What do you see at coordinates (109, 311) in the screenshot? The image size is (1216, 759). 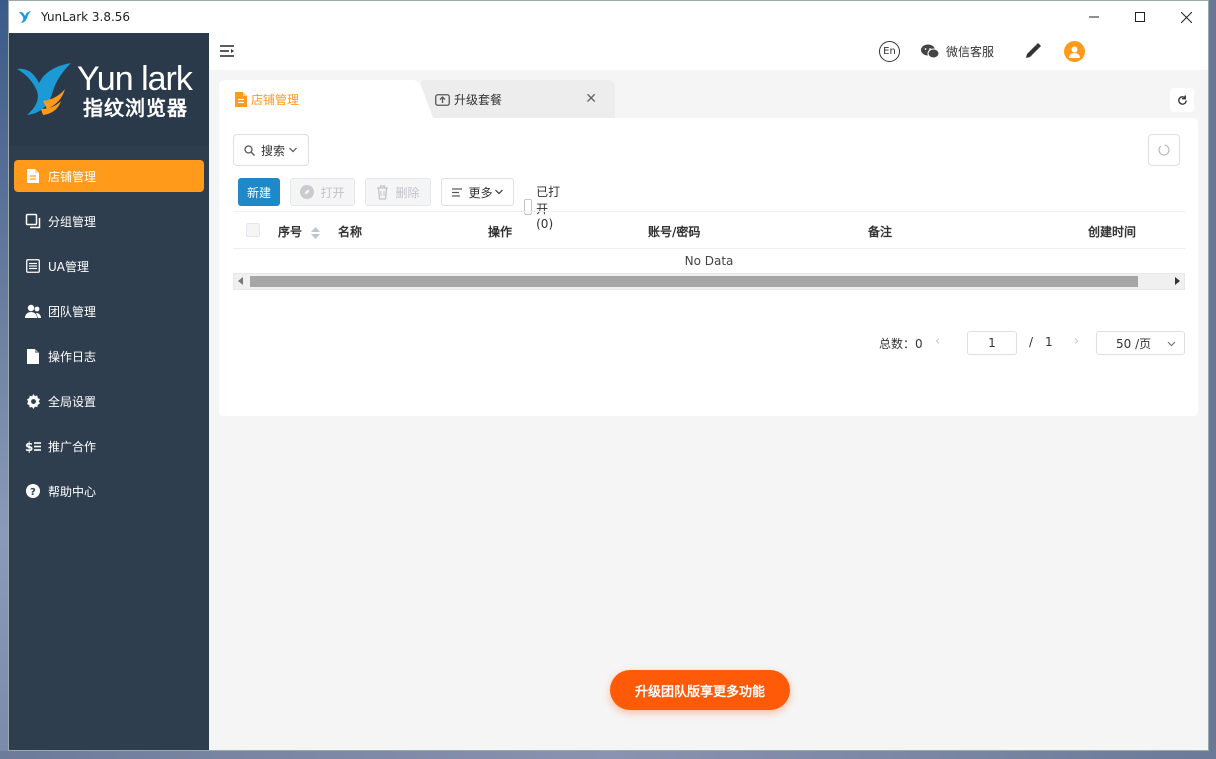 I see `sidebar-item-team-management: 团队管理` at bounding box center [109, 311].